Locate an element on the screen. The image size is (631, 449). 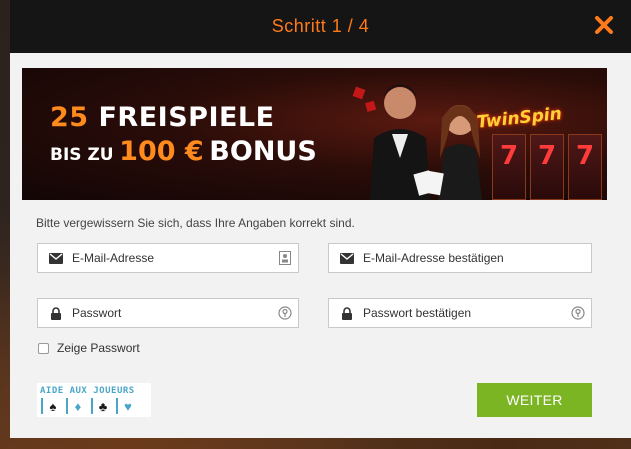
email-confirm-input is located at coordinates (476, 258).